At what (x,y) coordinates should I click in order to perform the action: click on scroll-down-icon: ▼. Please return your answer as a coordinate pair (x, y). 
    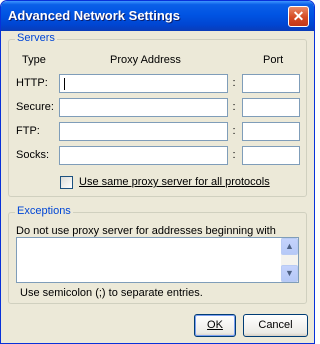
    Looking at the image, I should click on (289, 273).